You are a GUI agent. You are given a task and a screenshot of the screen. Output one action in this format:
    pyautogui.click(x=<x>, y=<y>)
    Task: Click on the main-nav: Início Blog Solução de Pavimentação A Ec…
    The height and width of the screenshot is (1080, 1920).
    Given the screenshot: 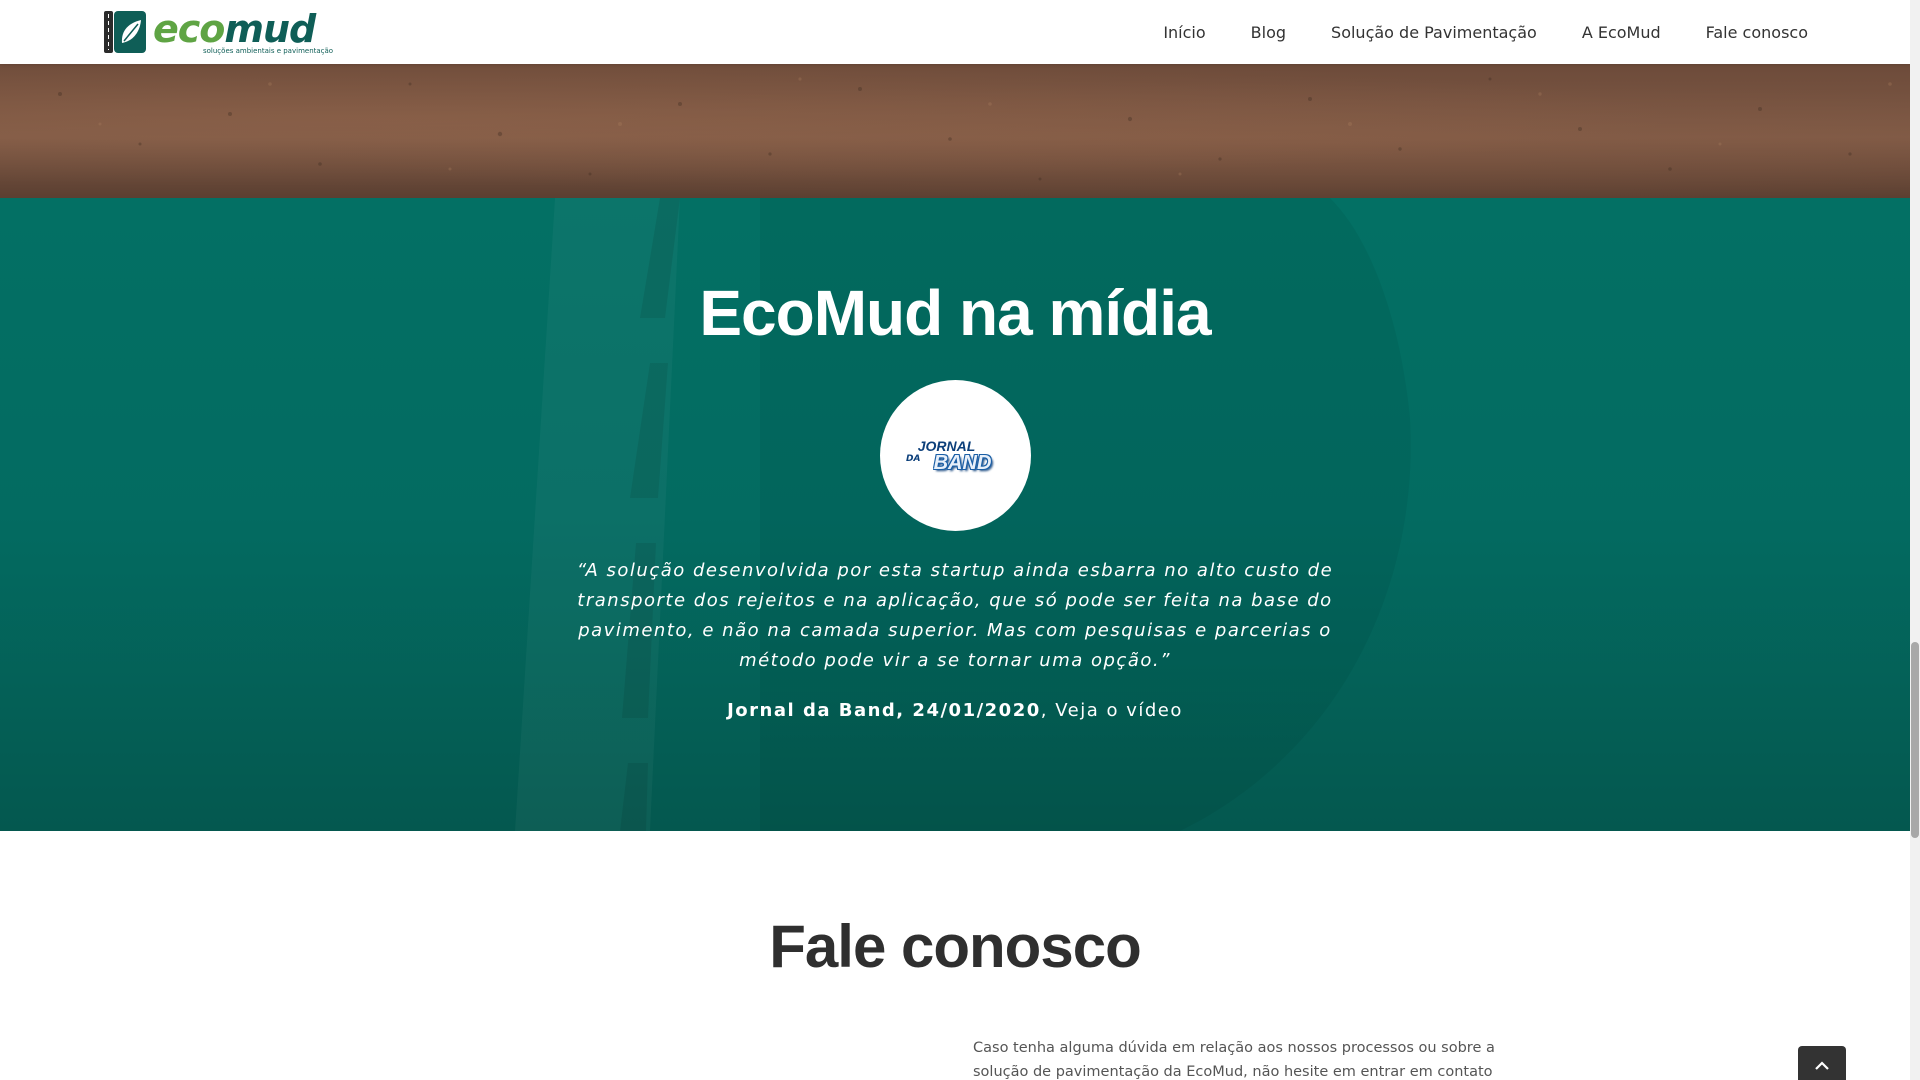 What is the action you would take?
    pyautogui.click(x=1463, y=32)
    